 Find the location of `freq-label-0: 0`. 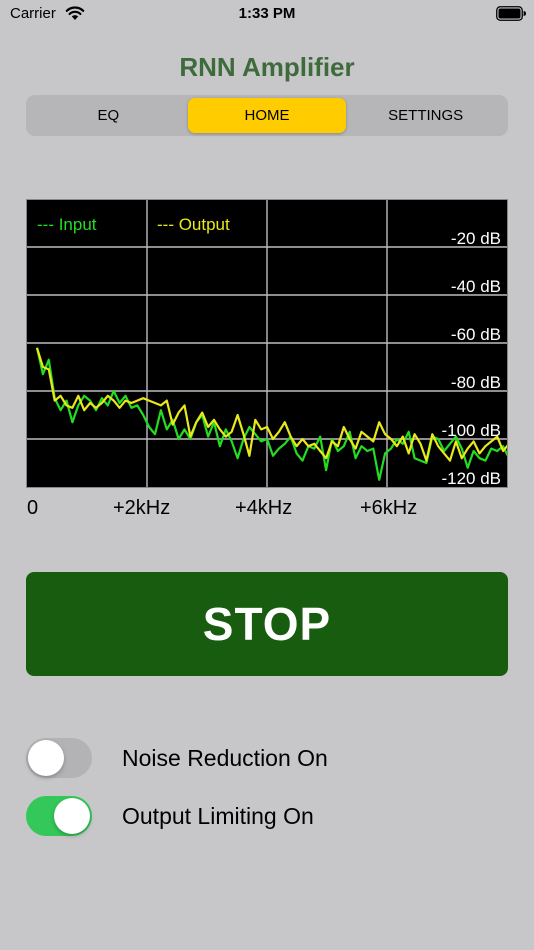

freq-label-0: 0 is located at coordinates (33, 508).